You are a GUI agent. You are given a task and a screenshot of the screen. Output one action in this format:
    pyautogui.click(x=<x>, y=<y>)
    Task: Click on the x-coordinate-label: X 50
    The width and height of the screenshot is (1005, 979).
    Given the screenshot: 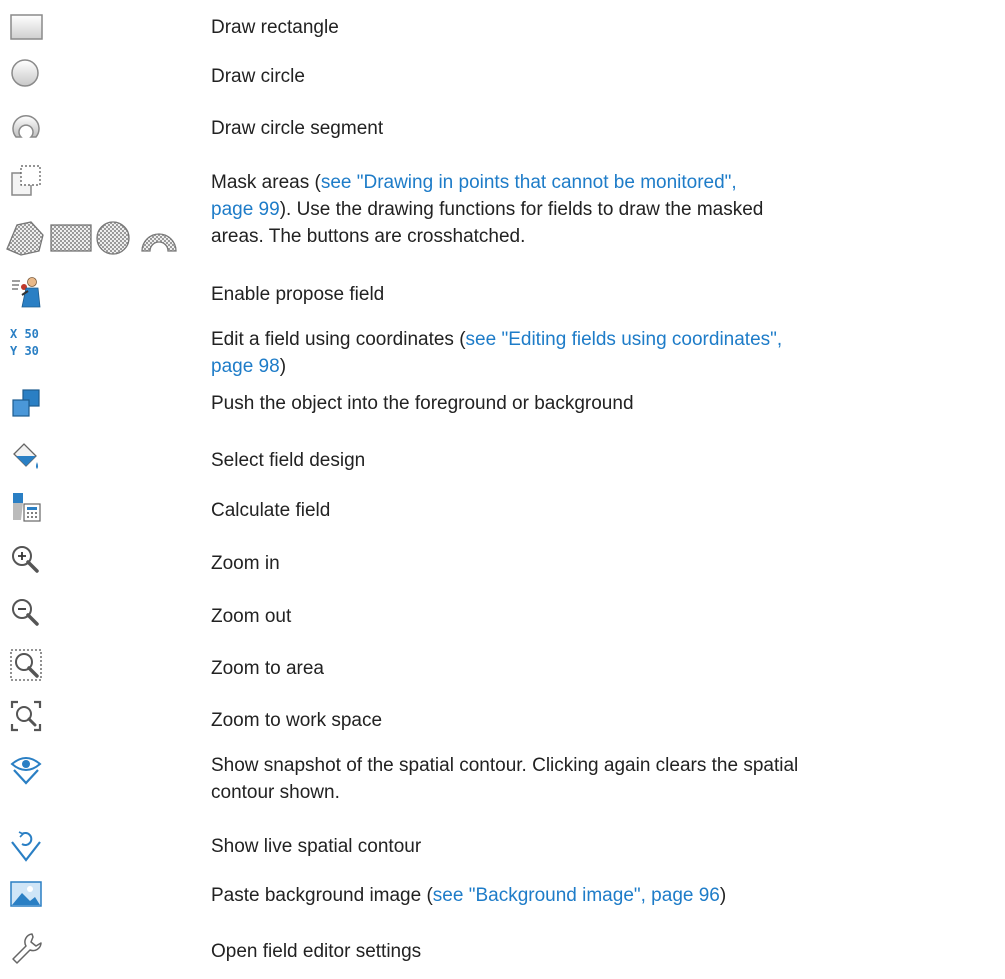 What is the action you would take?
    pyautogui.click(x=24, y=334)
    